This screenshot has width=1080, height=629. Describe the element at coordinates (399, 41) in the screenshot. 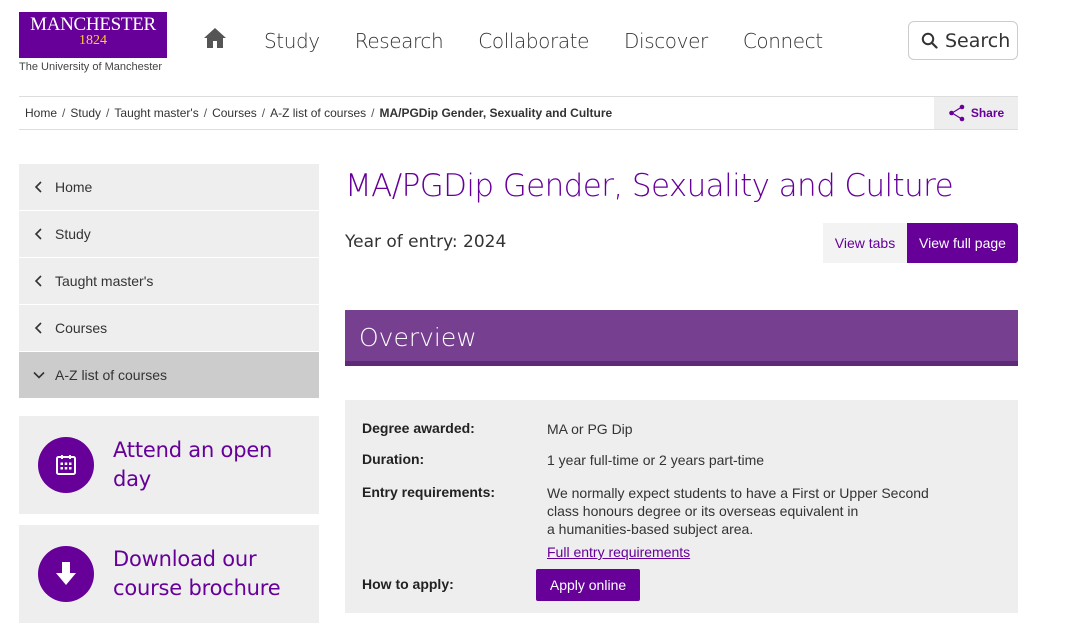

I see `nav-research: Research` at that location.